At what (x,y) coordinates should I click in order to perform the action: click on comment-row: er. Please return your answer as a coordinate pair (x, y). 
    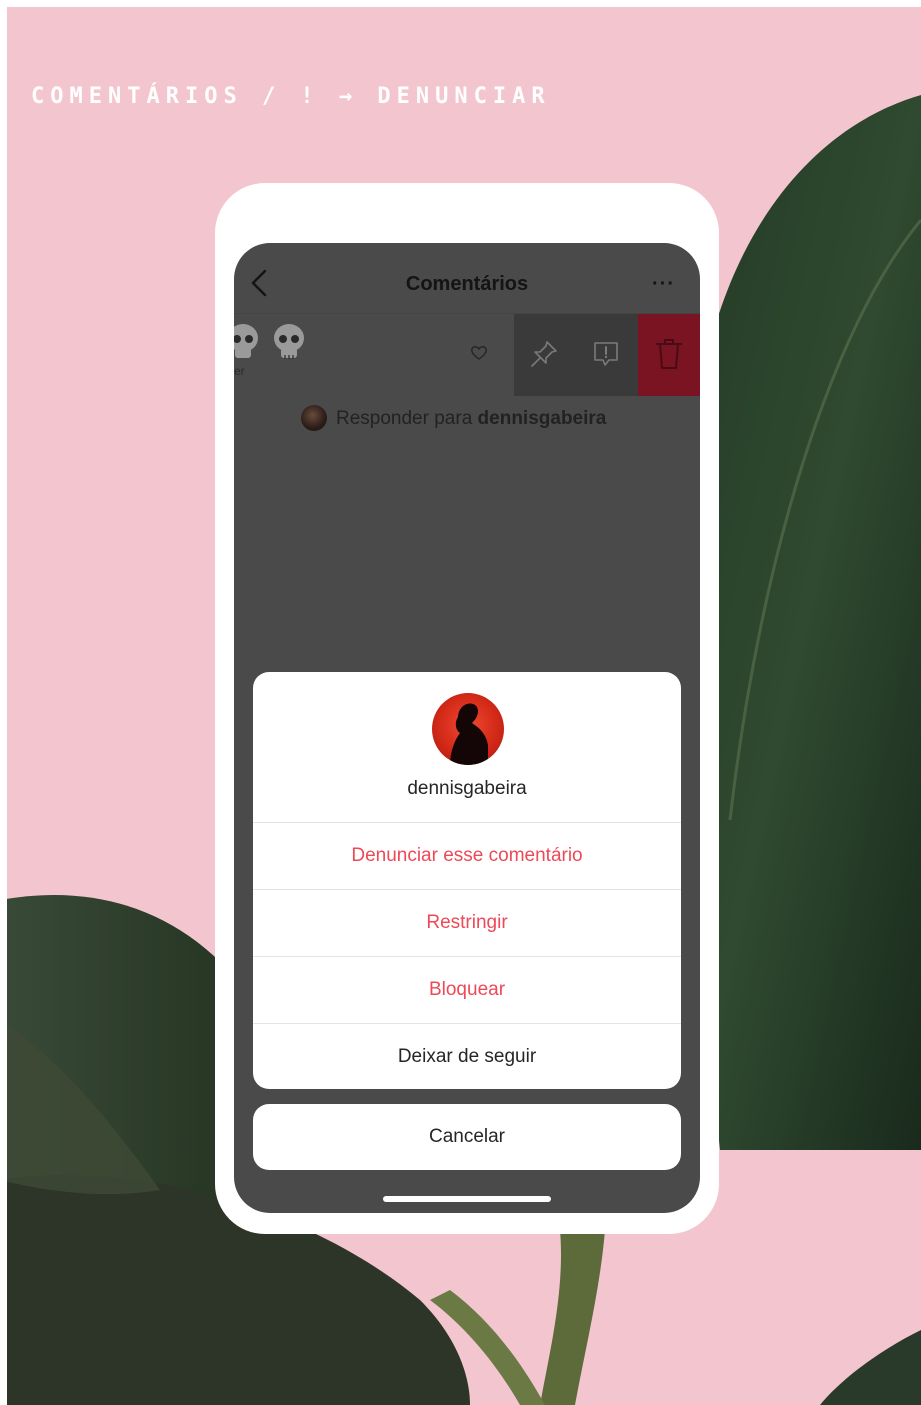
    Looking at the image, I should click on (467, 355).